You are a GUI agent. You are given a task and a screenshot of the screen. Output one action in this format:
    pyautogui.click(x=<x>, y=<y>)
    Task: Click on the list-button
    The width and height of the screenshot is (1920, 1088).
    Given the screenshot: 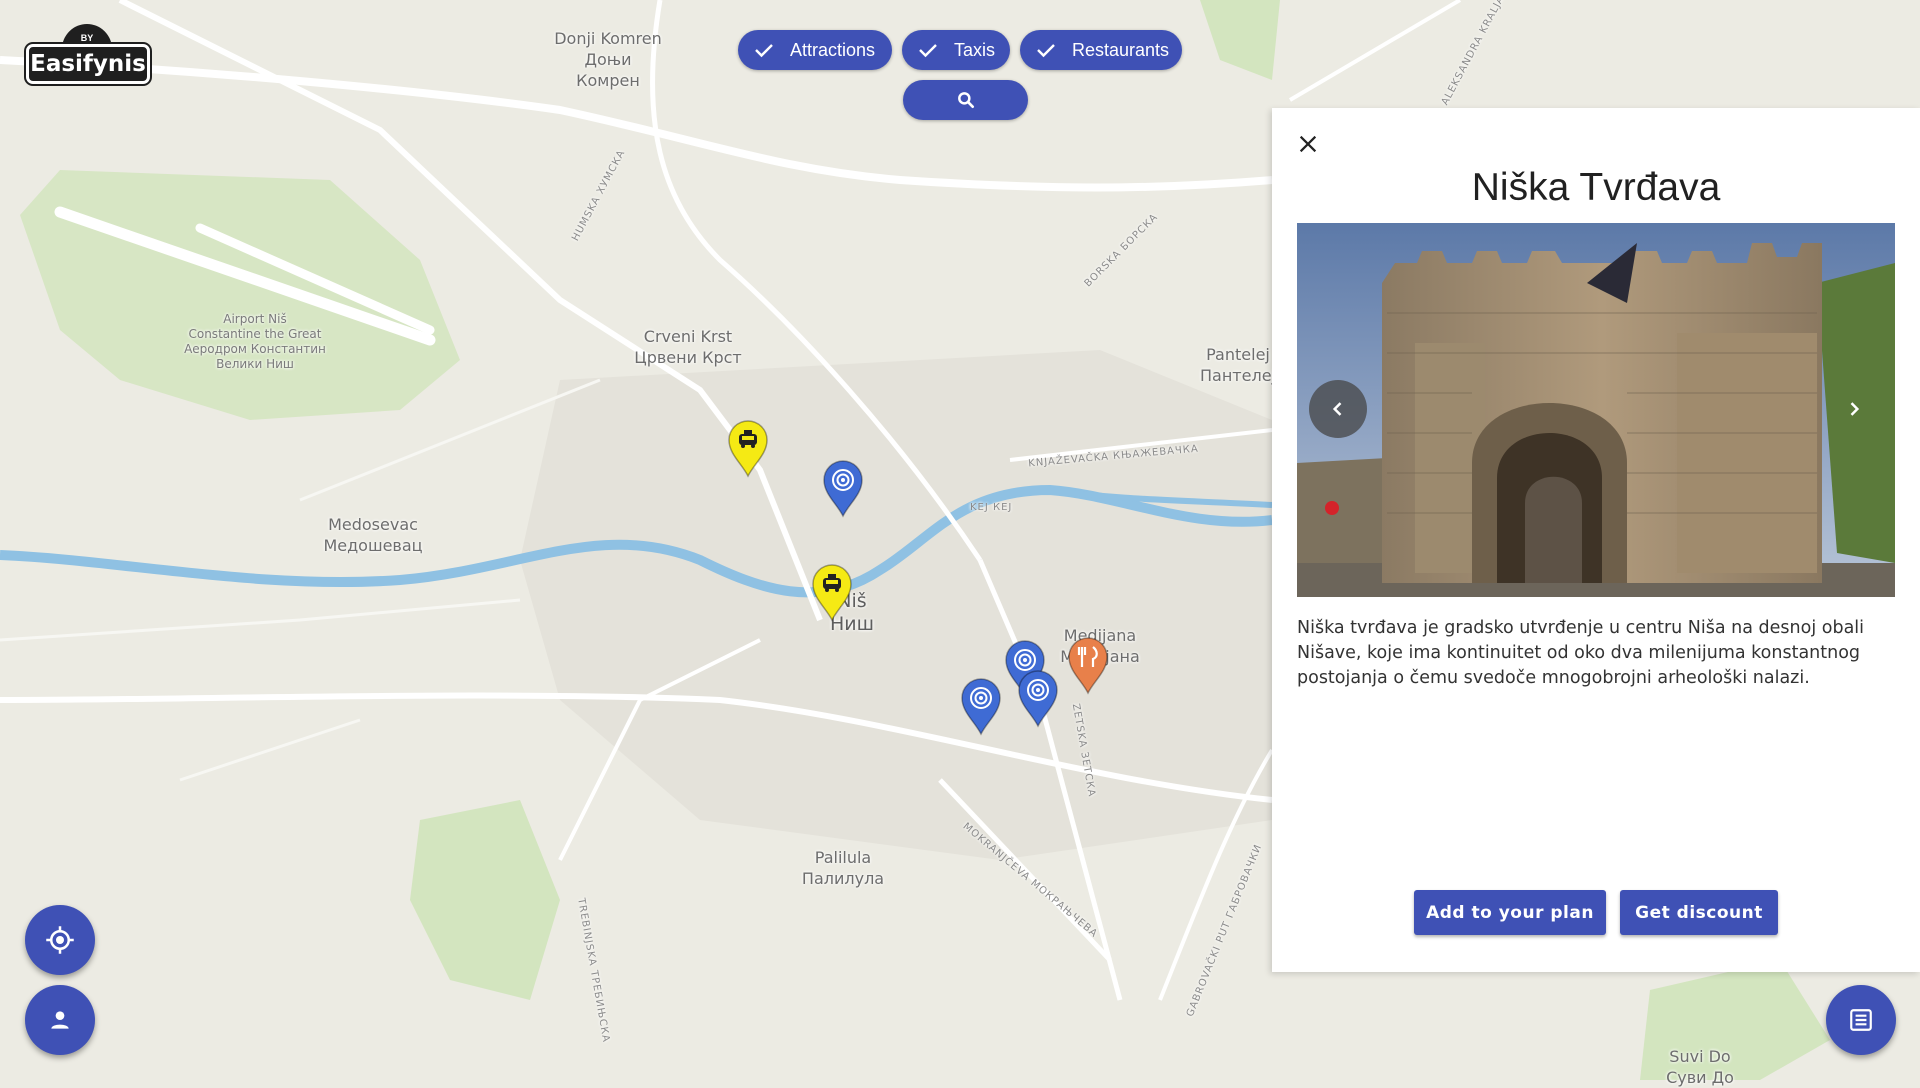 What is the action you would take?
    pyautogui.click(x=1861, y=1020)
    